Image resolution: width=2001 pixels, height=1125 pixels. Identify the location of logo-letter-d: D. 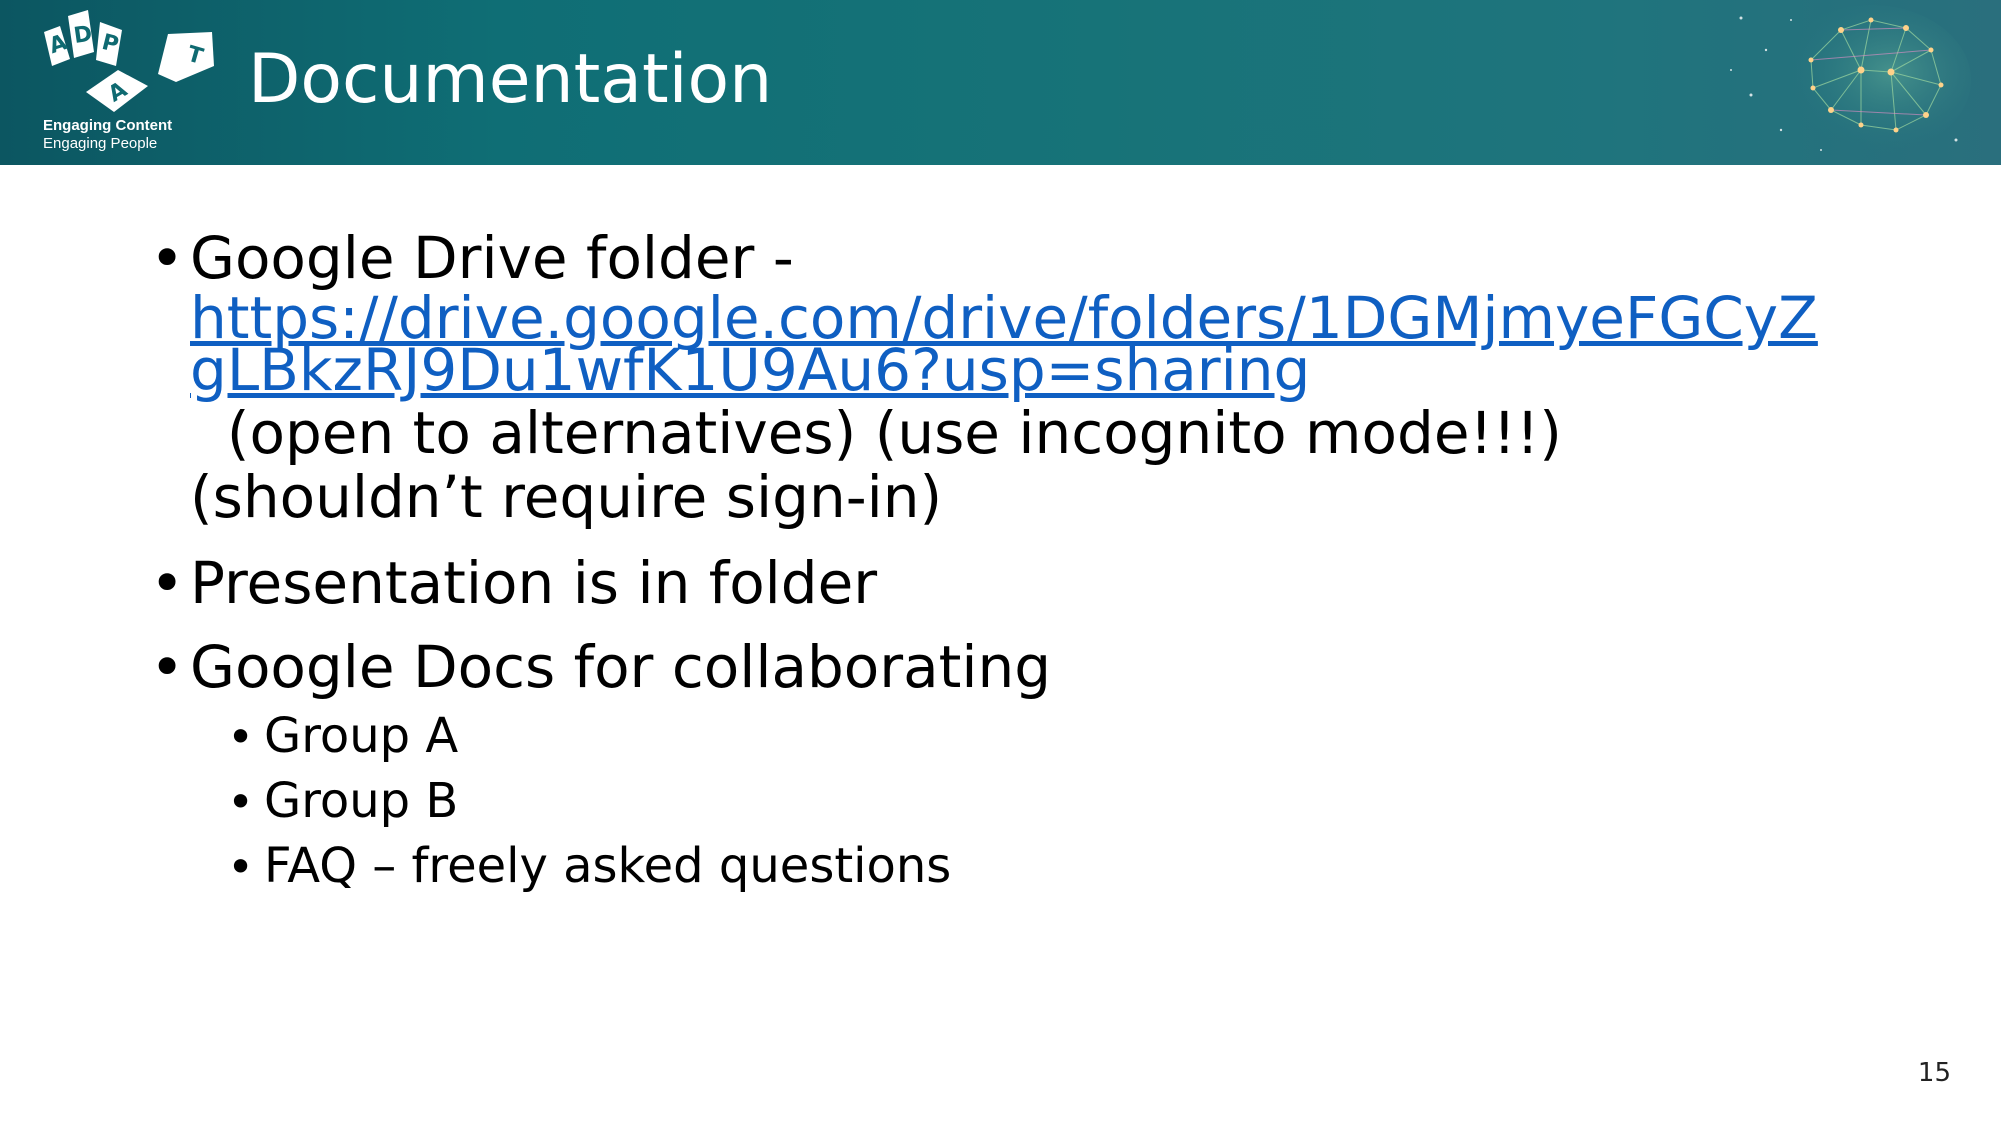
(83, 35).